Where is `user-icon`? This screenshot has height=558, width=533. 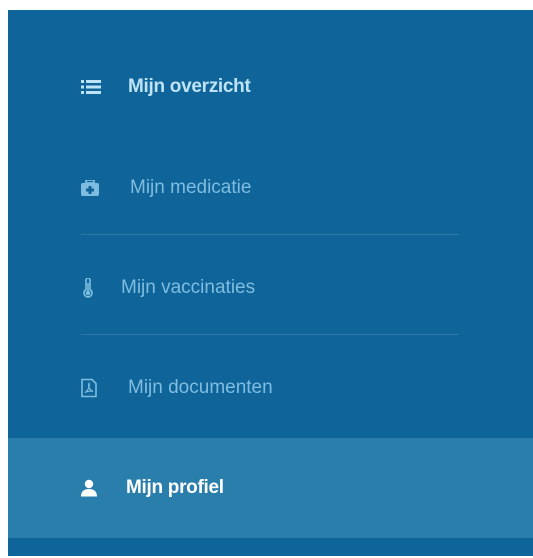
user-icon is located at coordinates (89, 488).